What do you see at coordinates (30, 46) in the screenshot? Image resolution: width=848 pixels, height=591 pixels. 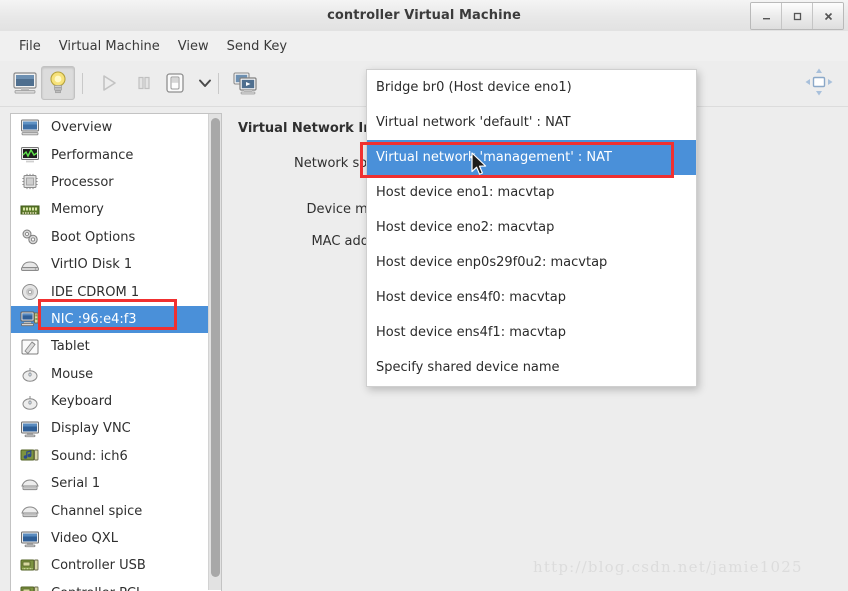 I see `menu-item-file: File` at bounding box center [30, 46].